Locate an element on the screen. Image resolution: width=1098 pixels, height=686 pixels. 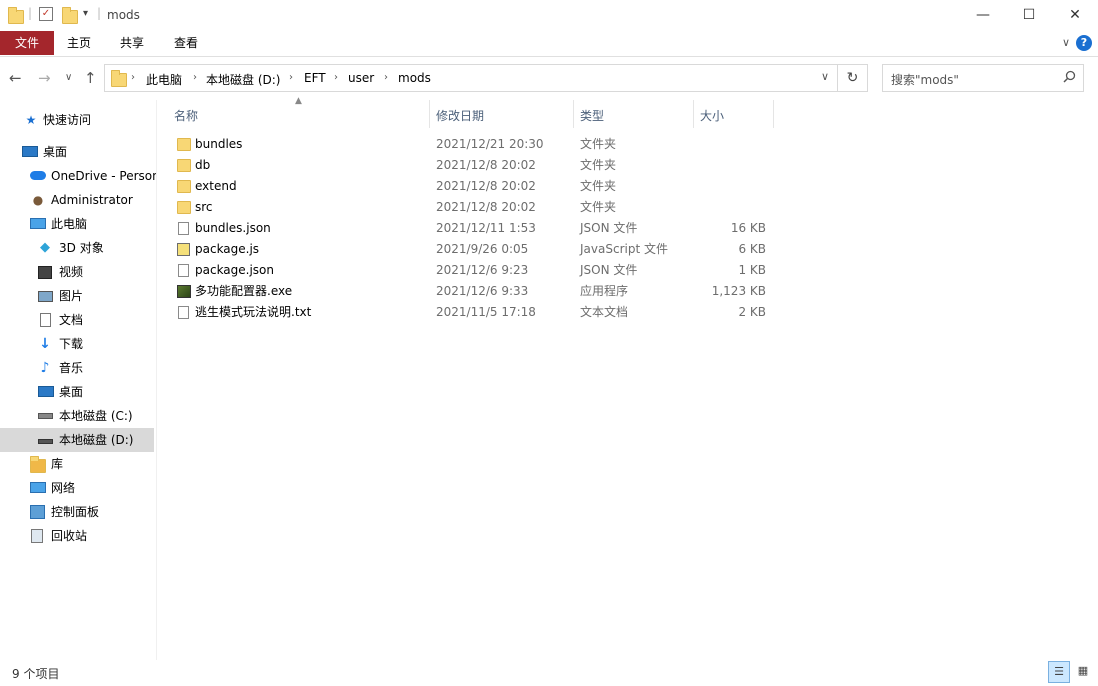
column-header-size: 大小 is located at coordinates (712, 116).